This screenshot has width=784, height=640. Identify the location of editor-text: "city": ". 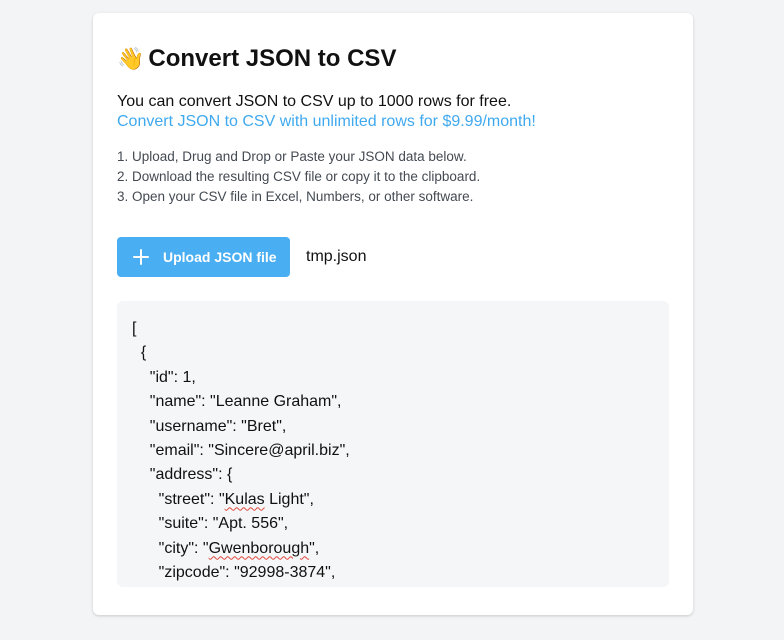
(170, 548).